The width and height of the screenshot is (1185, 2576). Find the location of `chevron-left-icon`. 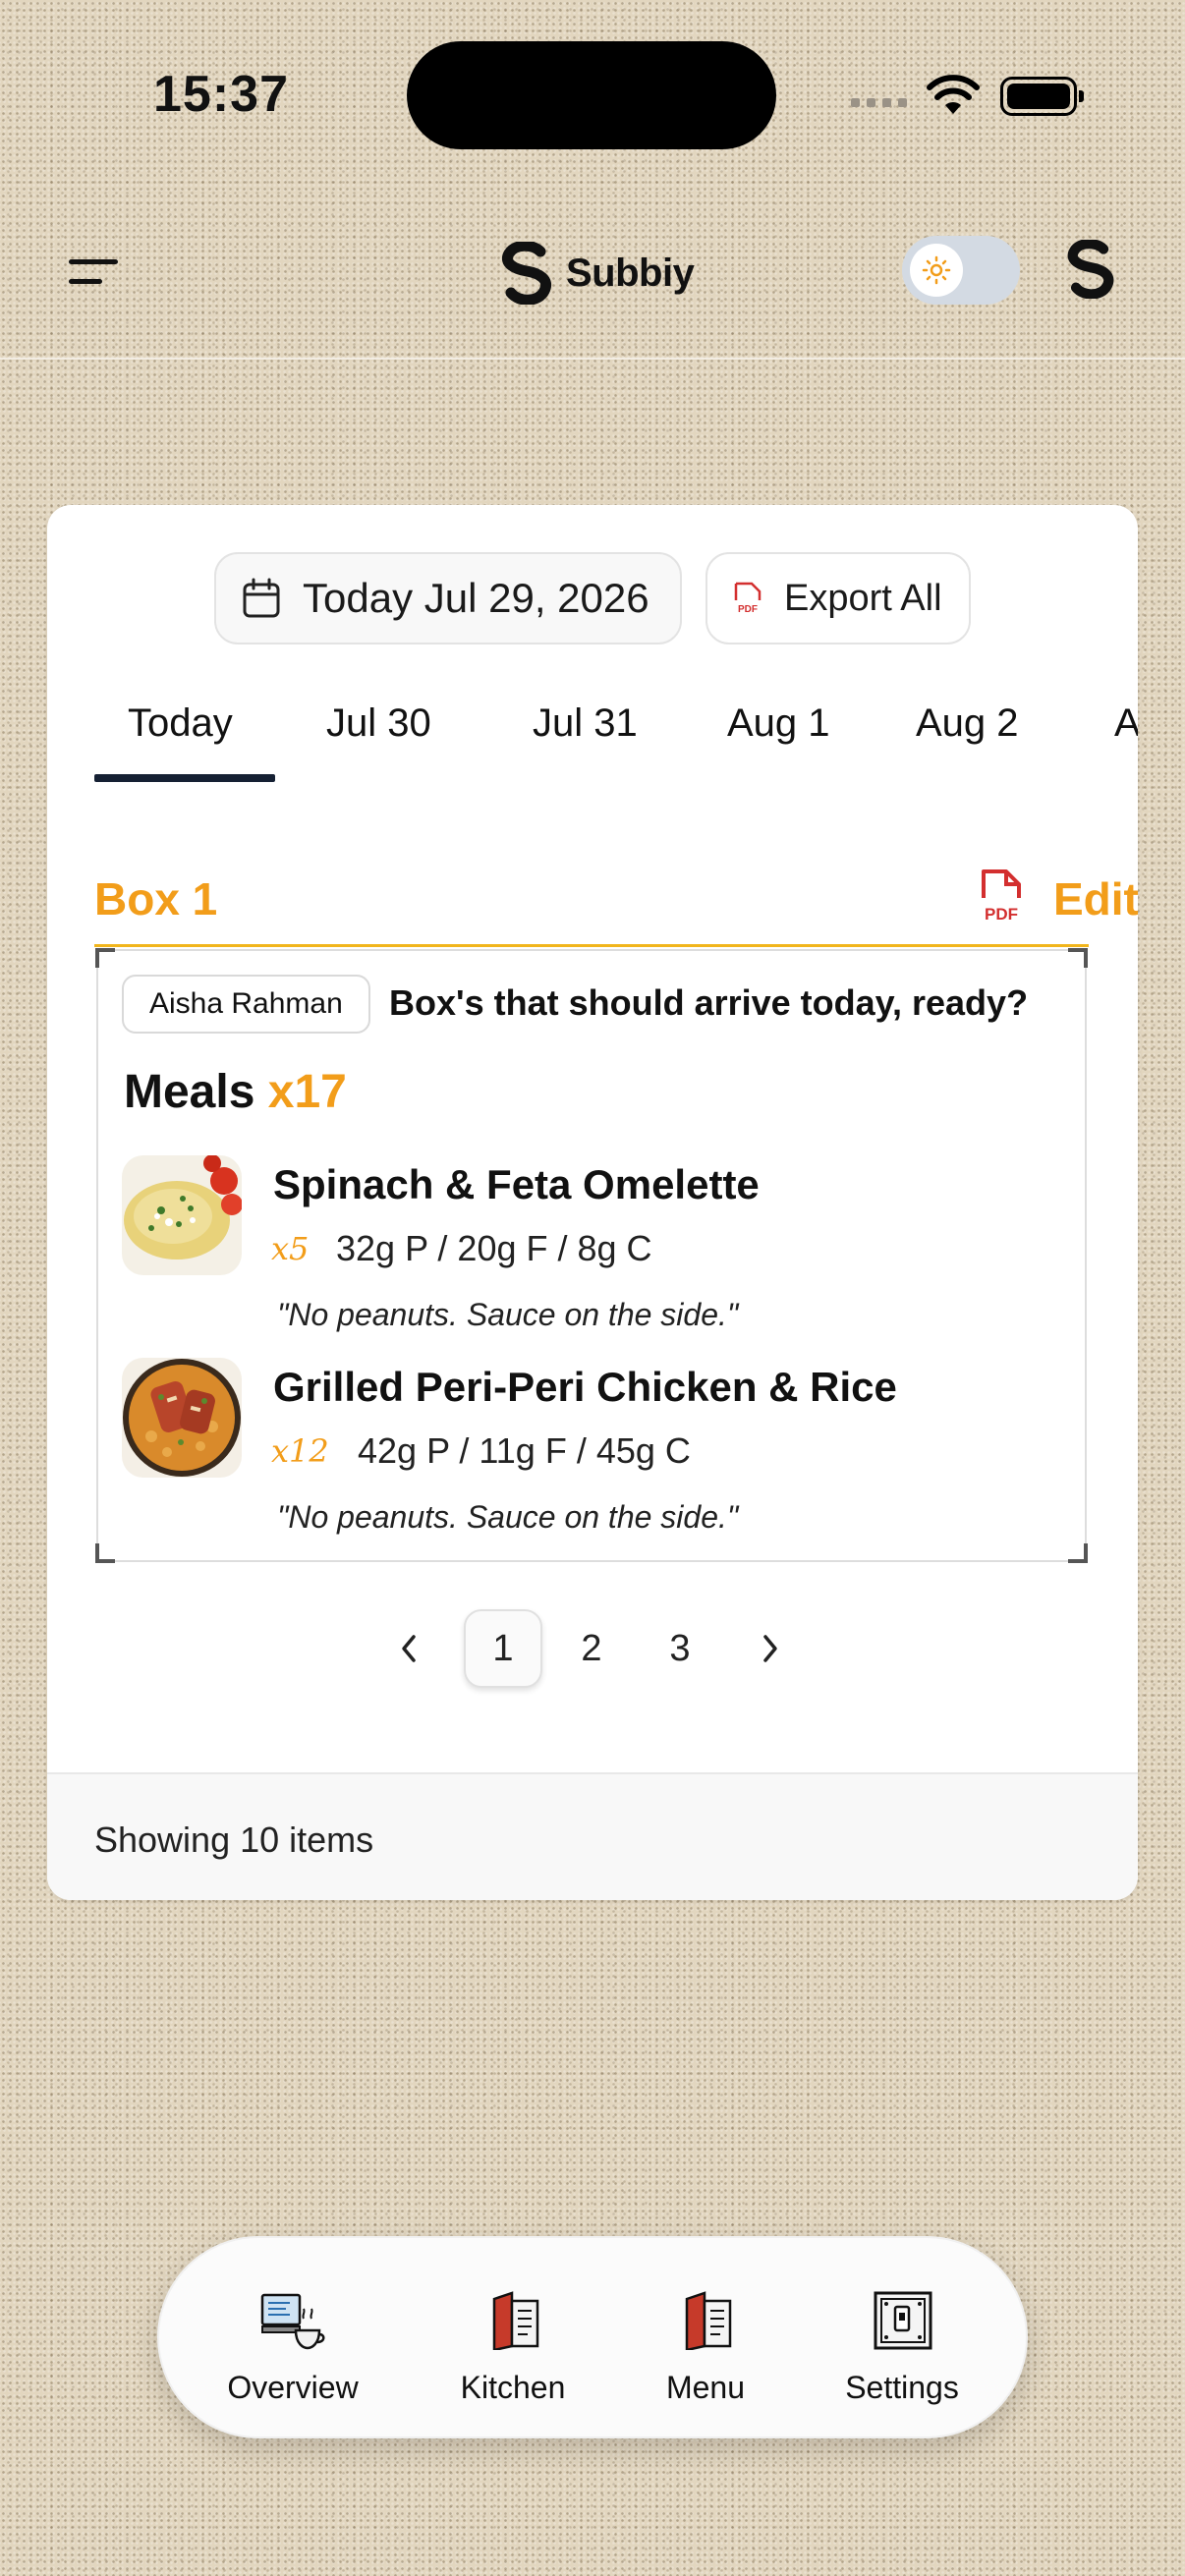

chevron-left-icon is located at coordinates (409, 1648).